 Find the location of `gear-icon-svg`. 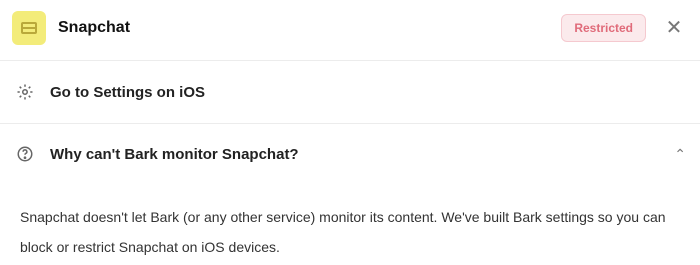

gear-icon-svg is located at coordinates (25, 92).